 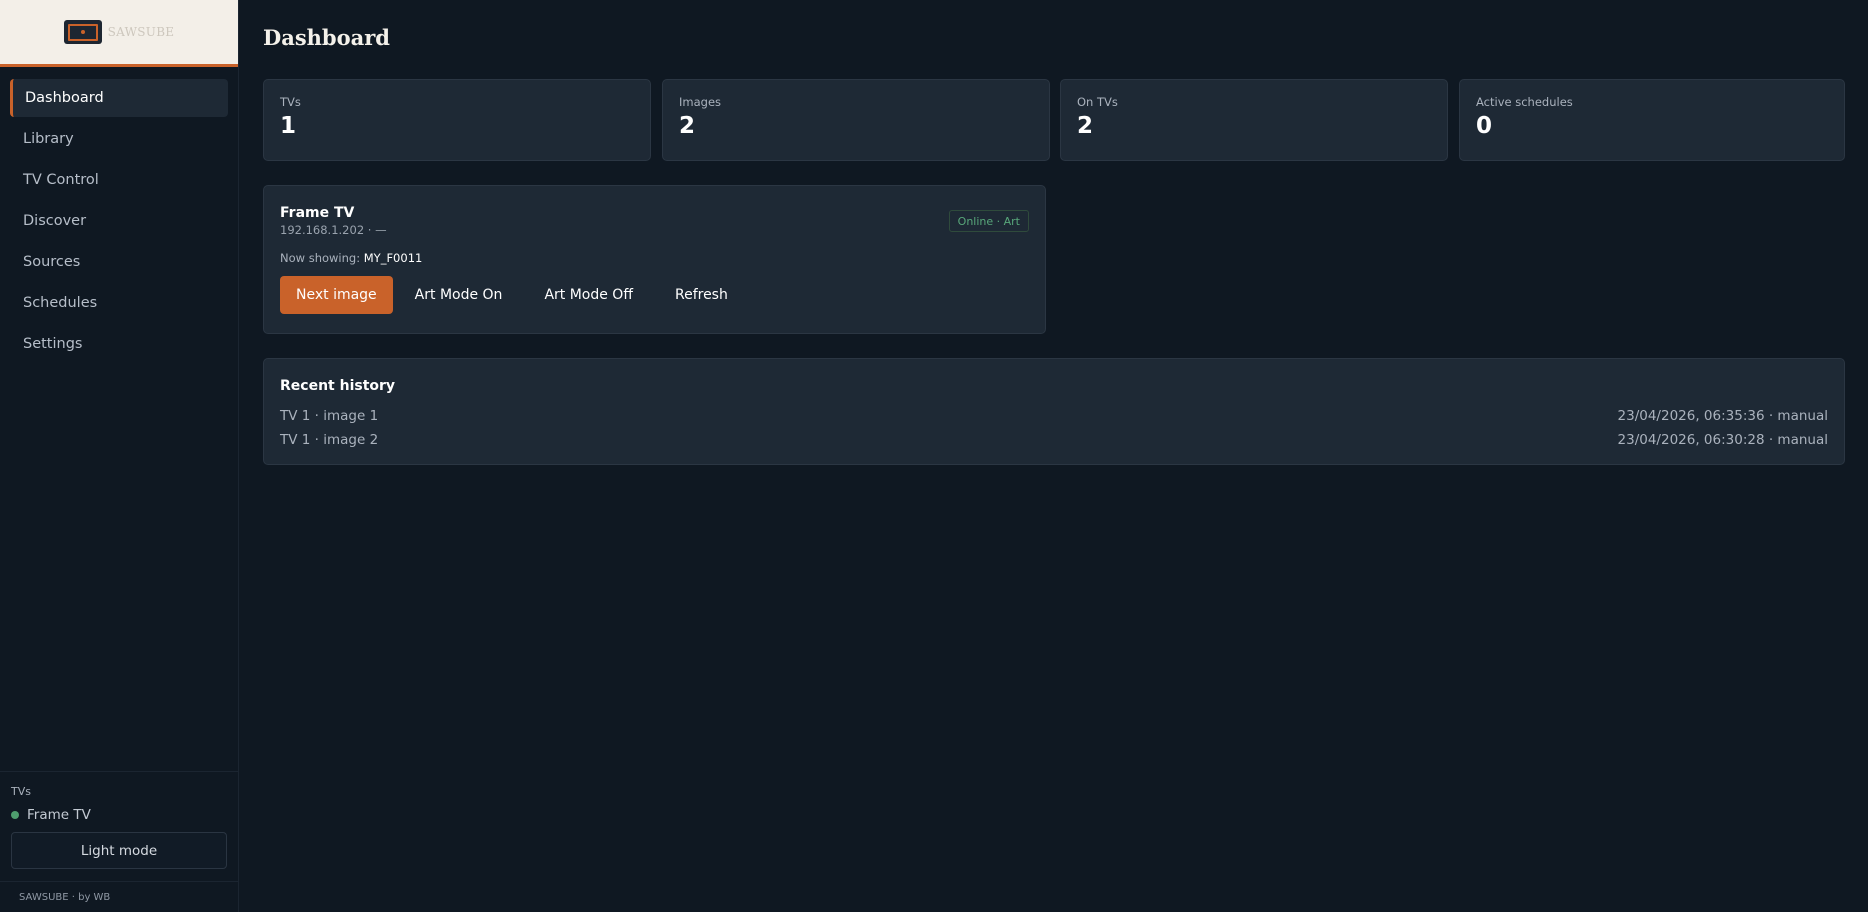 I want to click on now-showing-value: MY_F0011, so click(x=393, y=258).